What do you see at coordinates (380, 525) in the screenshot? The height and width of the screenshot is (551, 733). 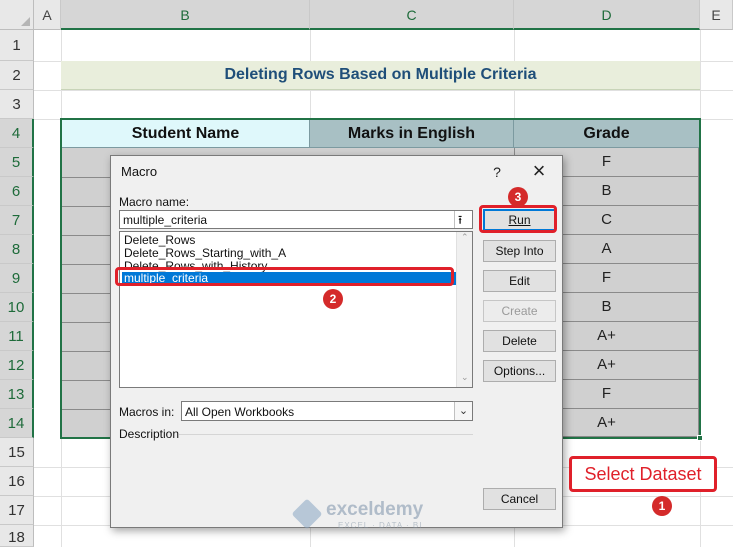 I see `watermark-tagline: EXCEL · DATA · BI` at bounding box center [380, 525].